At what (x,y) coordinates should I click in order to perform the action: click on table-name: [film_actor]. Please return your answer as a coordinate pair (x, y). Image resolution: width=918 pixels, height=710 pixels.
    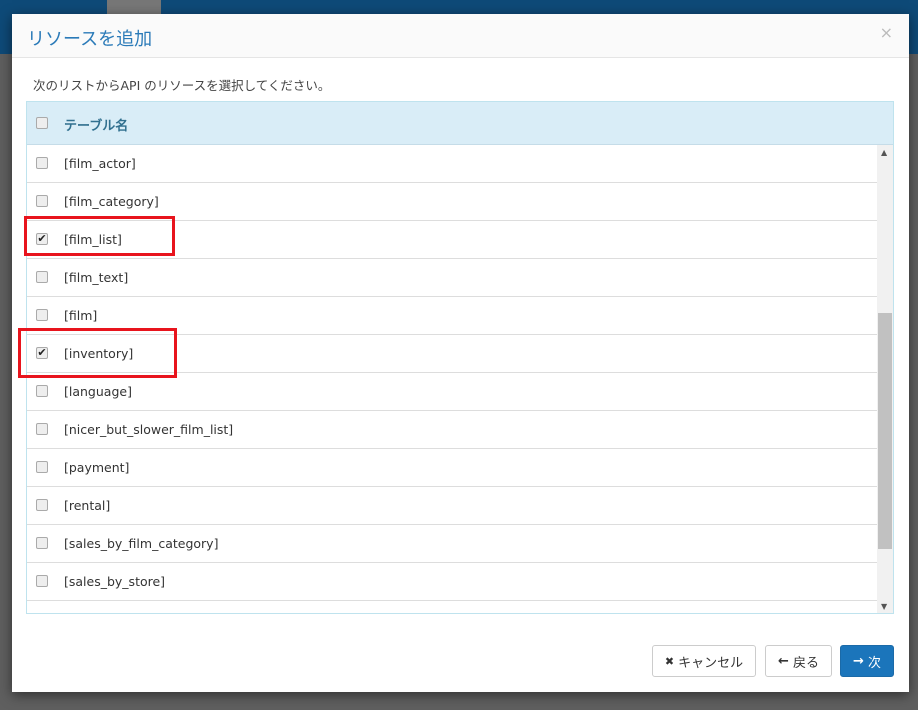
    Looking at the image, I should click on (100, 163).